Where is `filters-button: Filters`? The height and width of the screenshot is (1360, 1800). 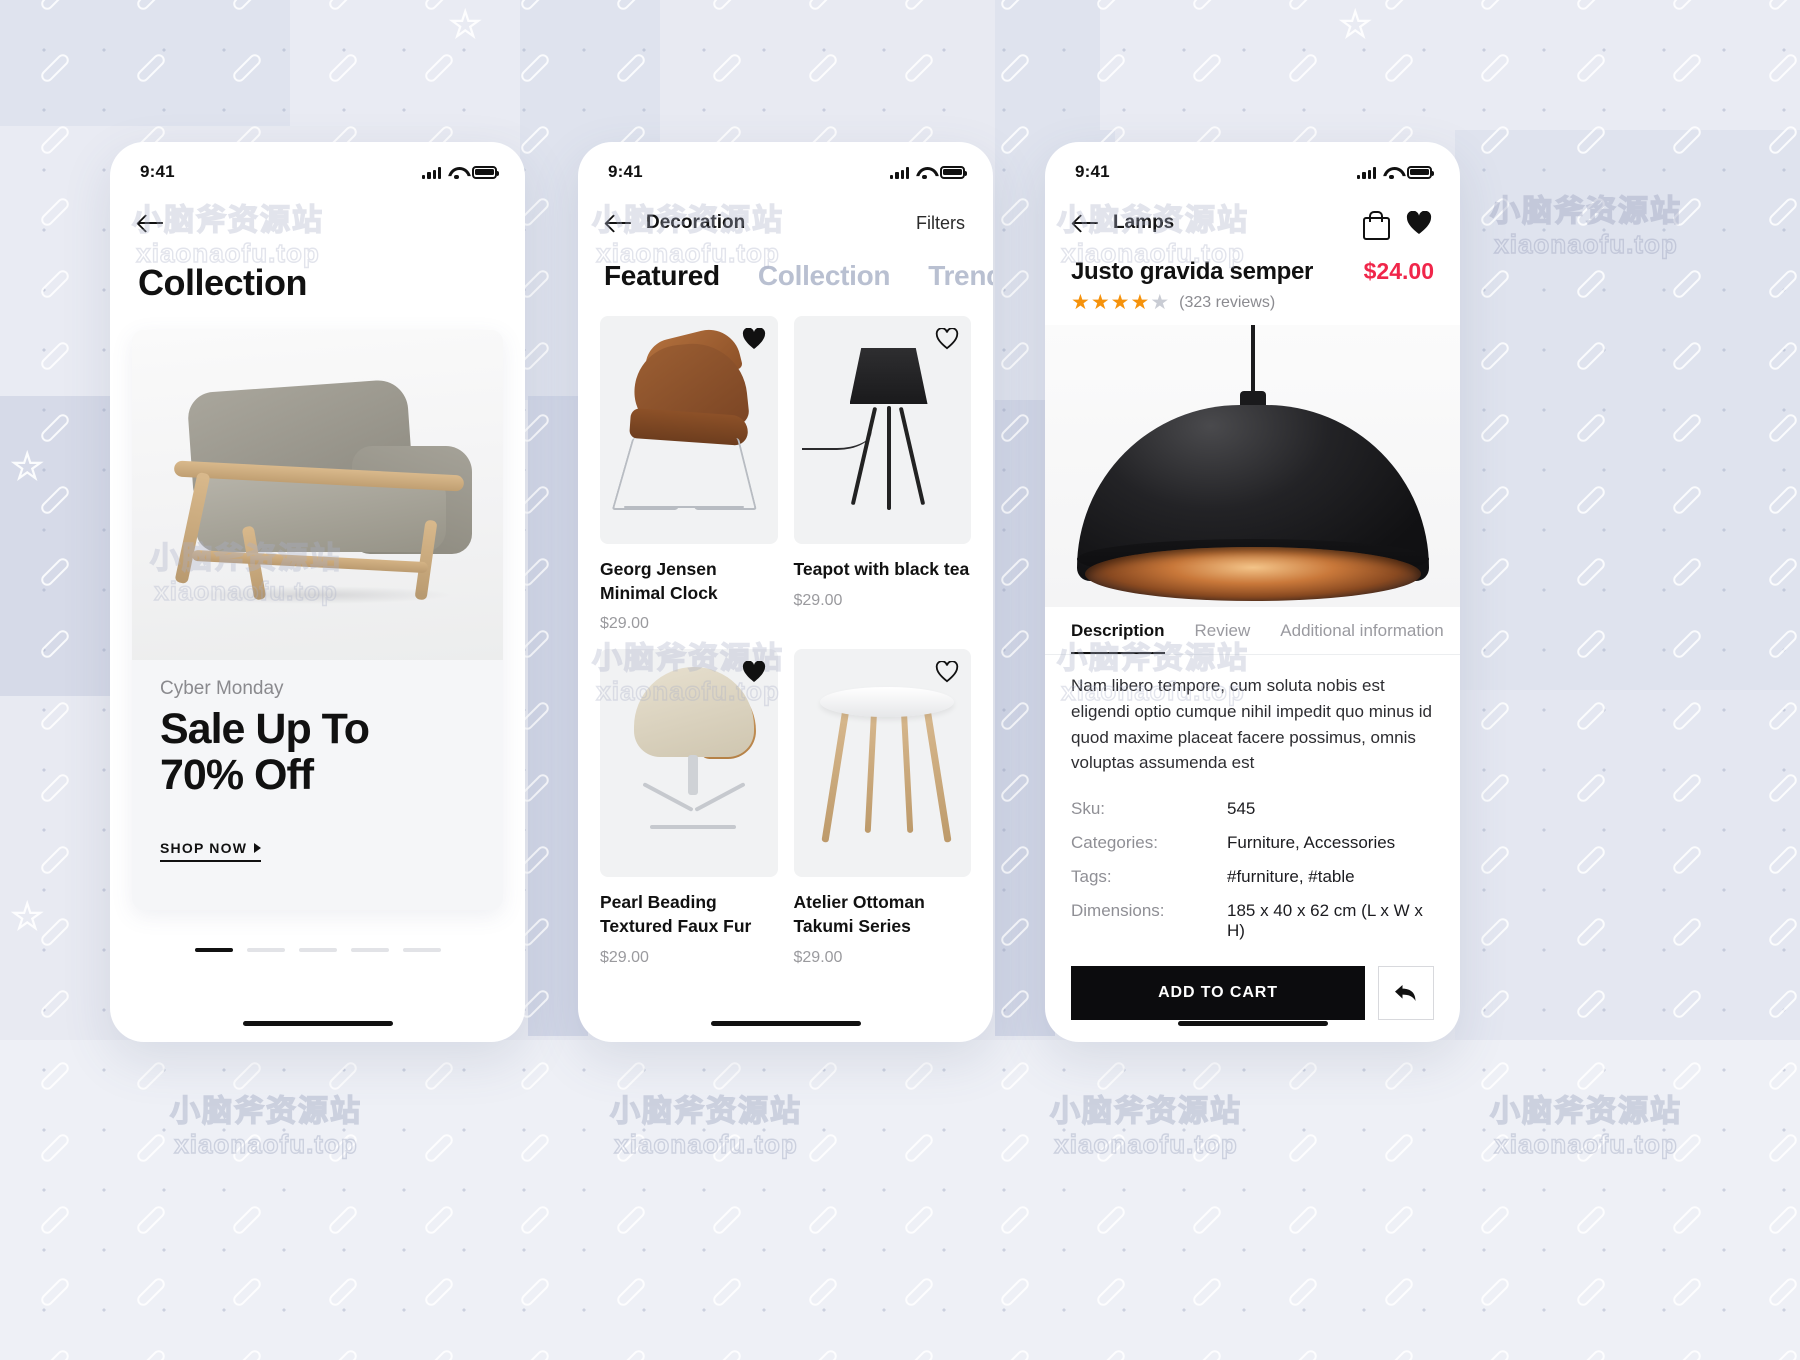
filters-button: Filters is located at coordinates (940, 223).